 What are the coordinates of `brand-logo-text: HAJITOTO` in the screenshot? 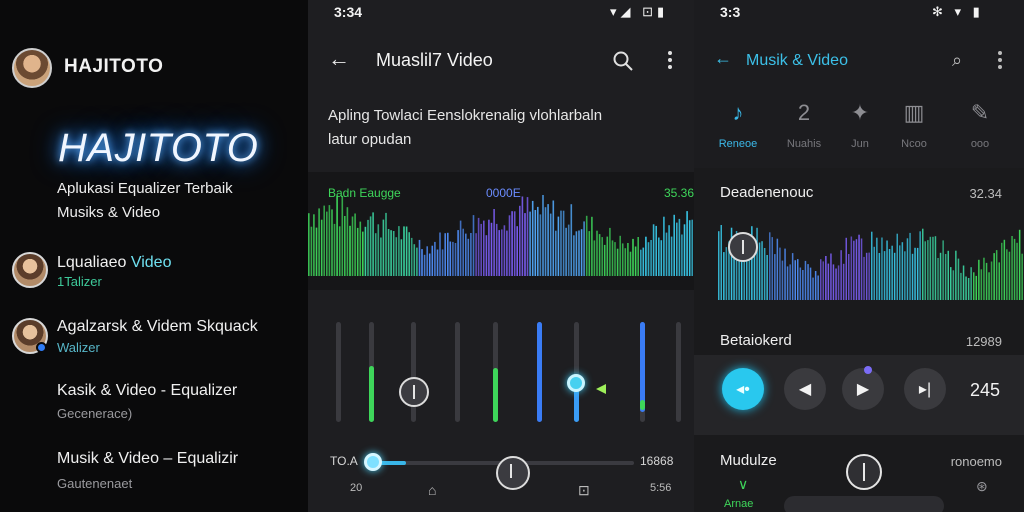 It's located at (158, 148).